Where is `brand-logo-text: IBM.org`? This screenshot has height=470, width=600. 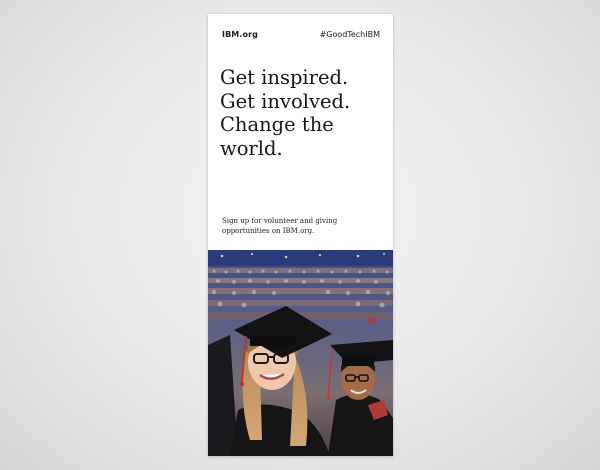
brand-logo-text: IBM.org is located at coordinates (240, 34).